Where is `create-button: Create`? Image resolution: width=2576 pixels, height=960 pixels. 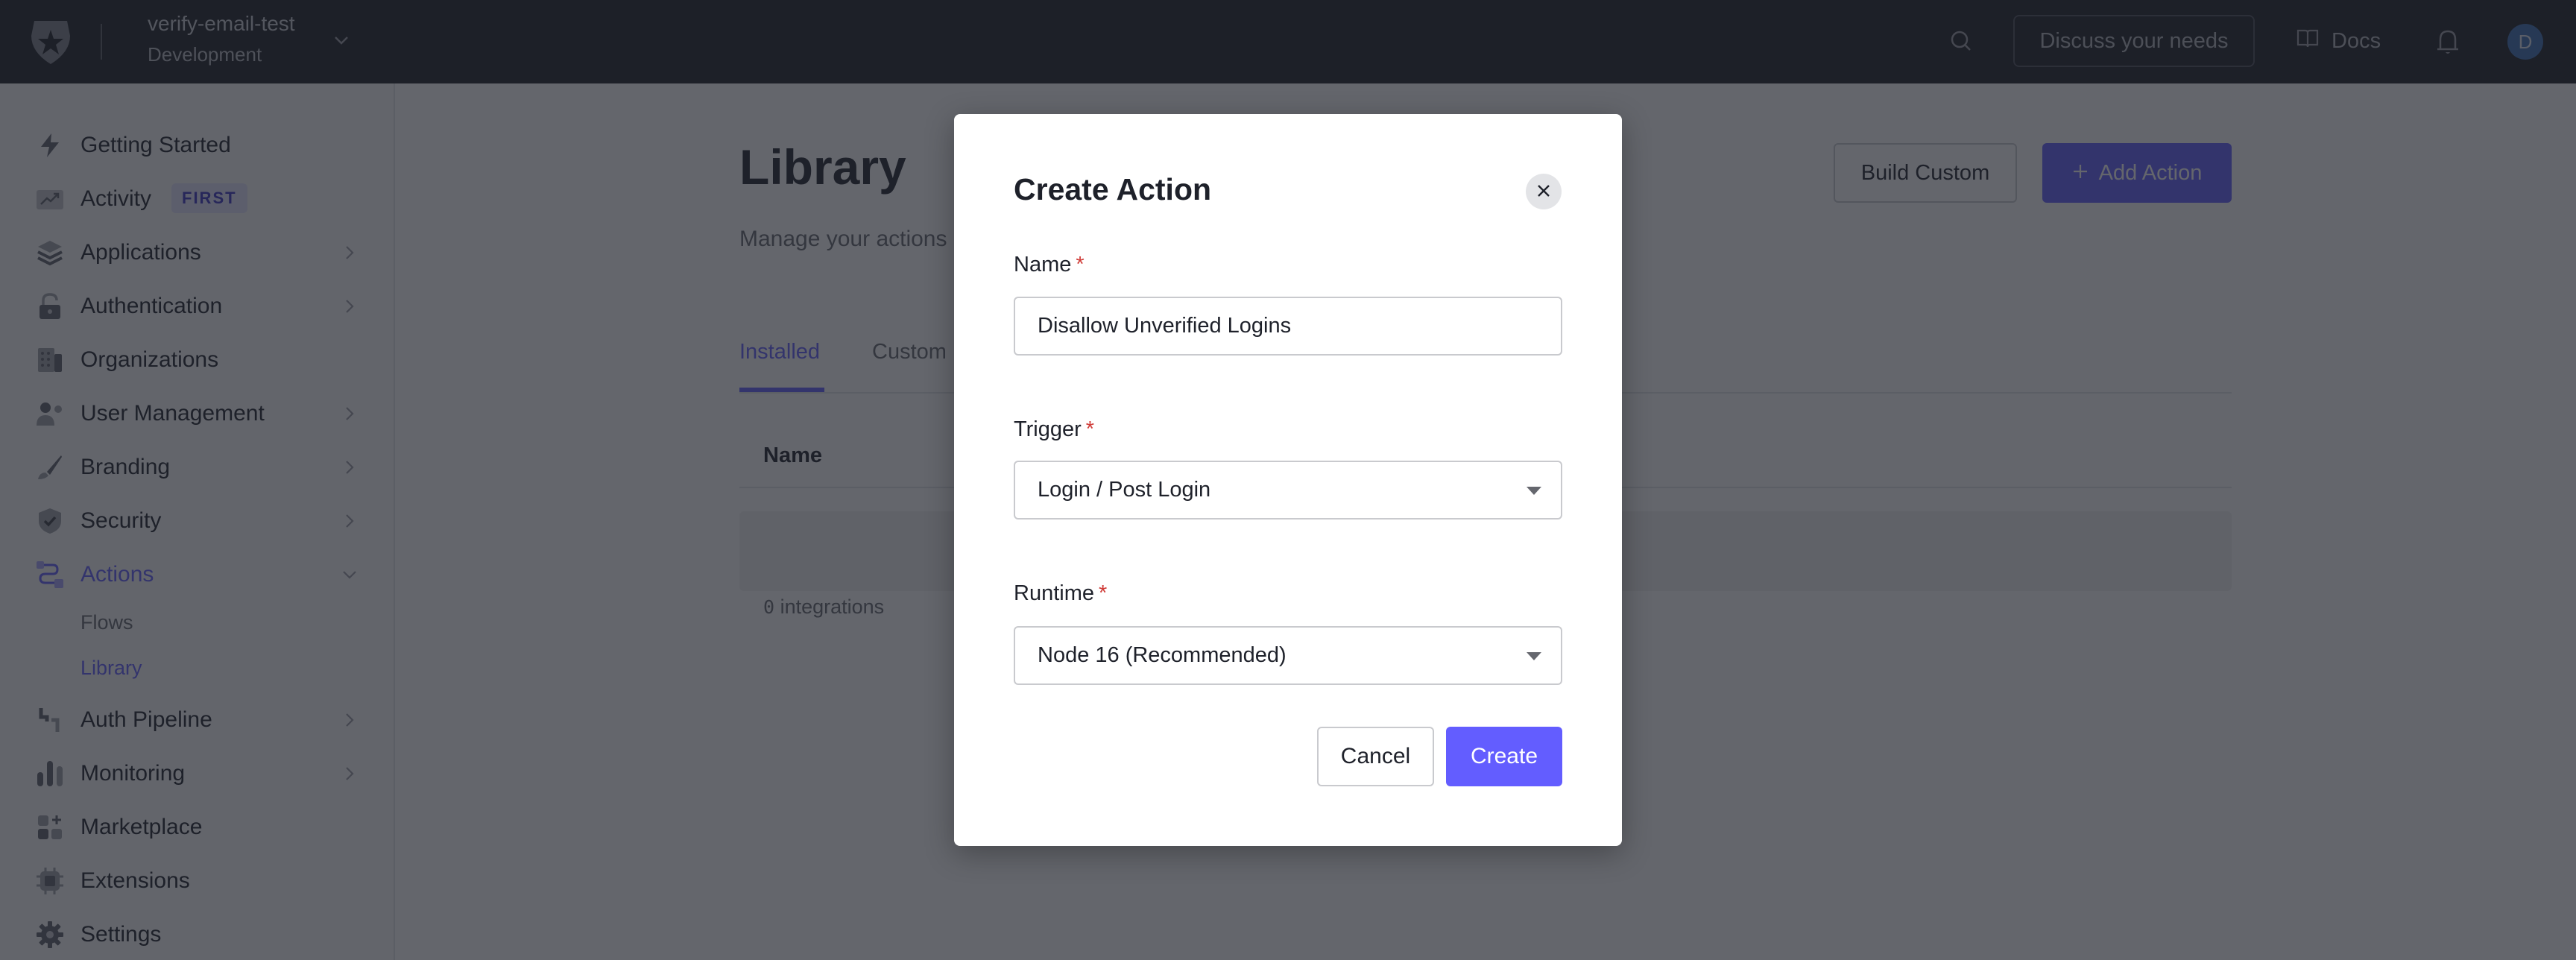
create-button: Create is located at coordinates (1504, 756).